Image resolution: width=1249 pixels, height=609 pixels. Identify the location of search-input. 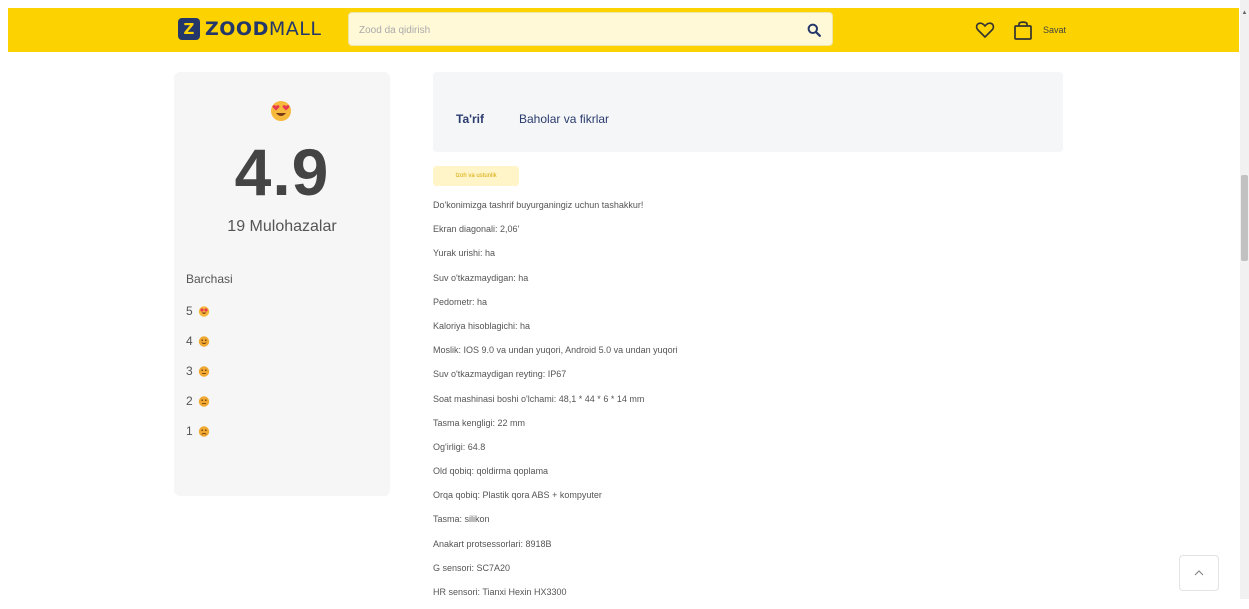
(569, 30).